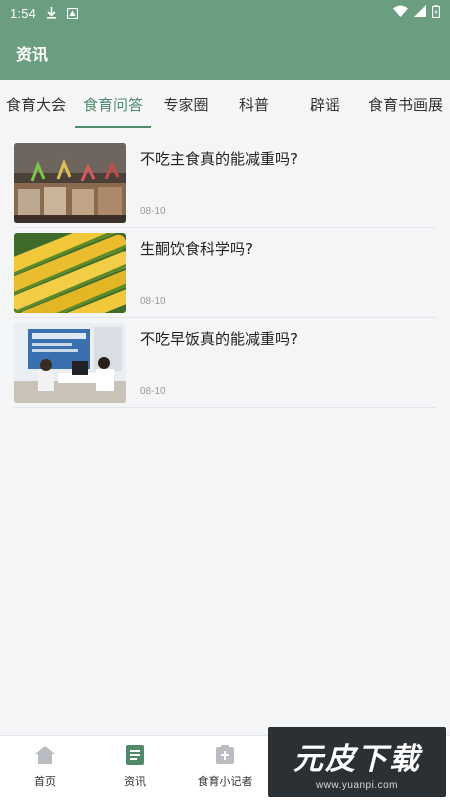  Describe the element at coordinates (196, 249) in the screenshot. I see `article-title: 生酮饮食科学吗?` at that location.